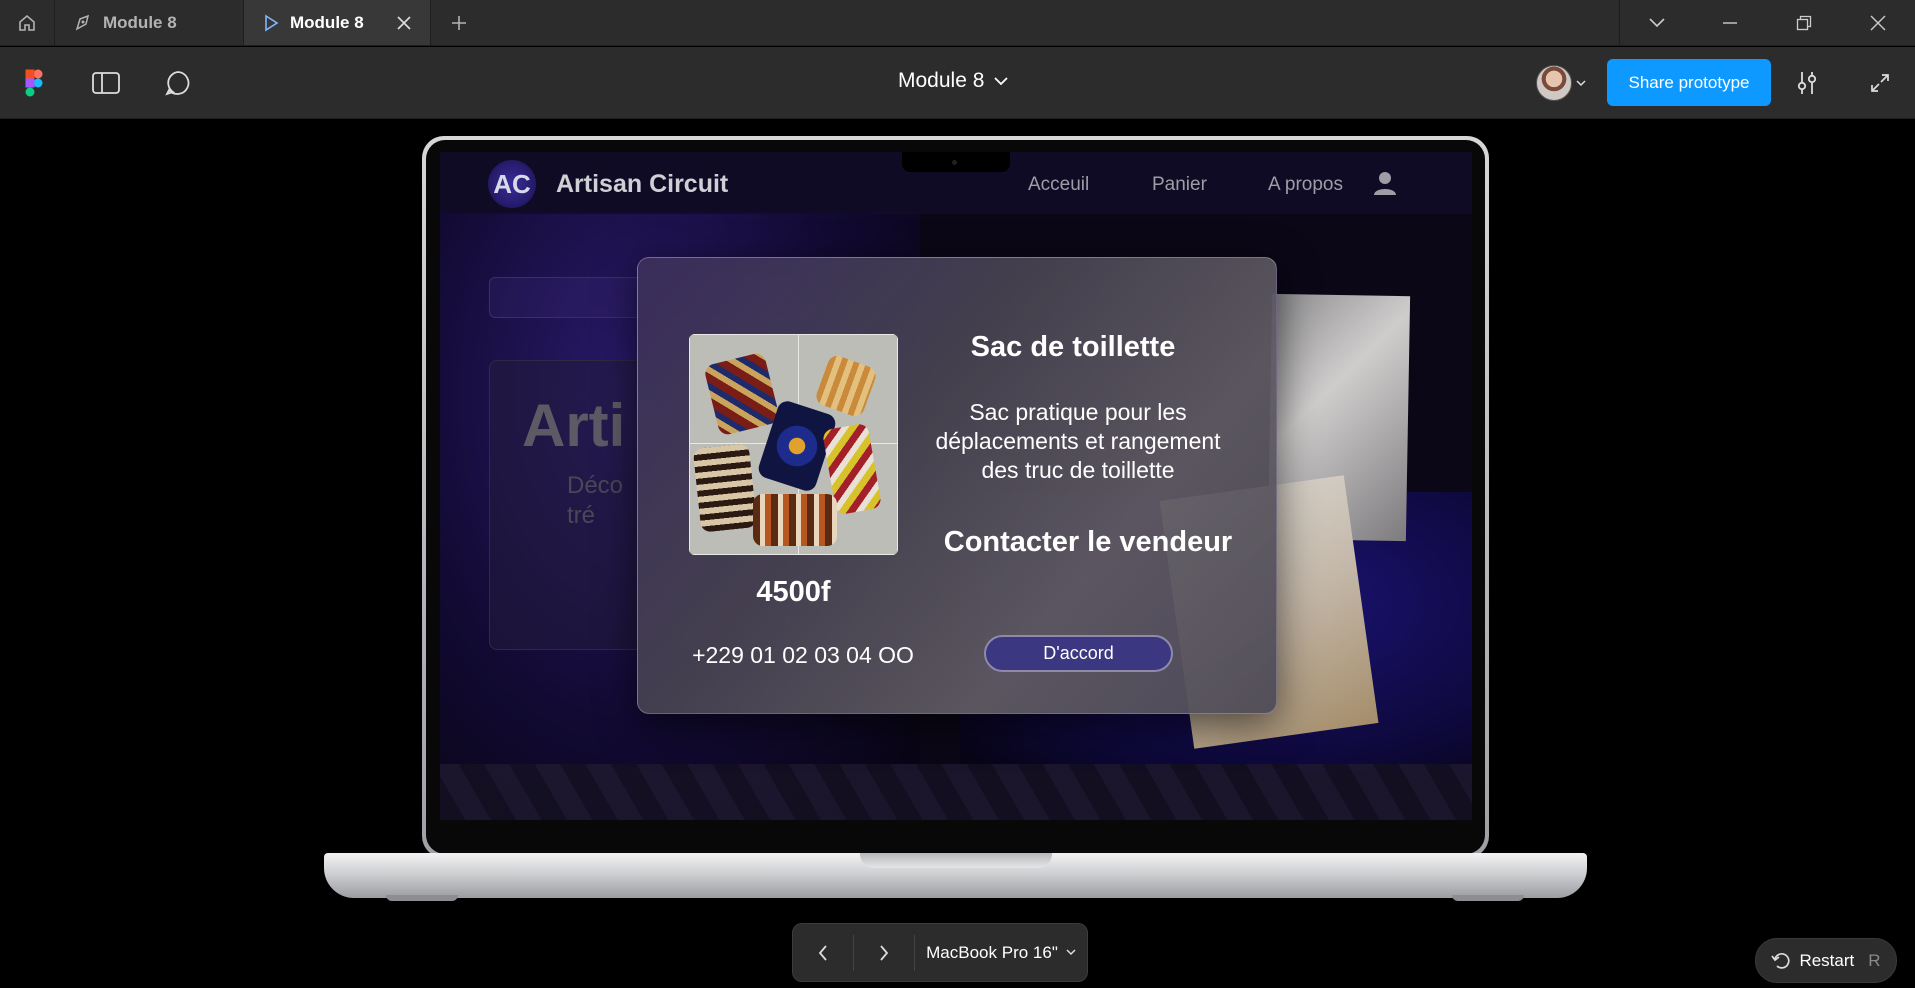  I want to click on tab-module-8-design: Module 8, so click(149, 22).